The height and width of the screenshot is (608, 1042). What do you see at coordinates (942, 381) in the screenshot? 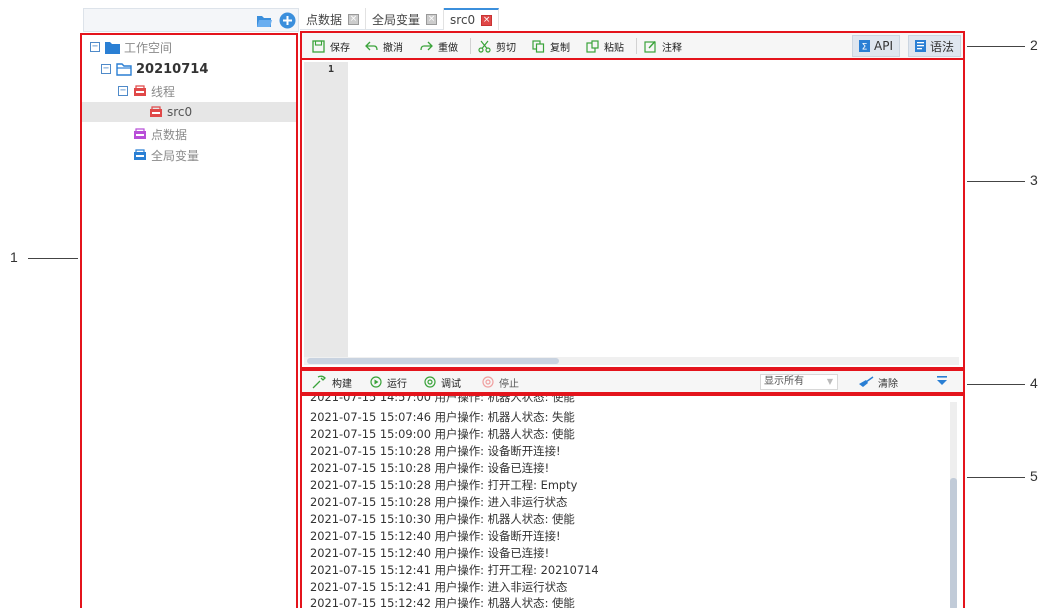
I see `filter-dropdown-icon` at bounding box center [942, 381].